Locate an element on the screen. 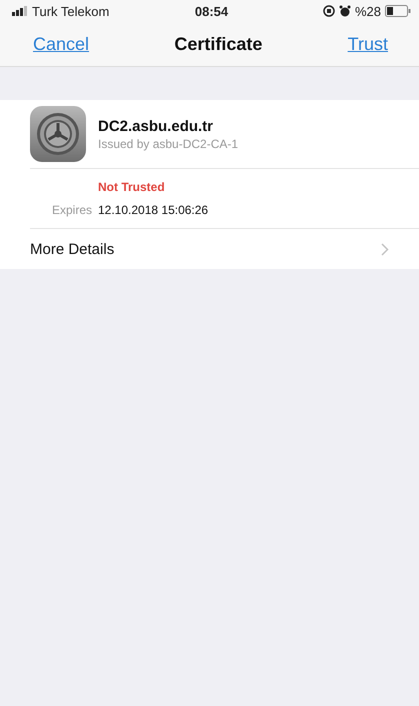 This screenshot has width=419, height=706. trust-status: Not Trusted is located at coordinates (132, 187).